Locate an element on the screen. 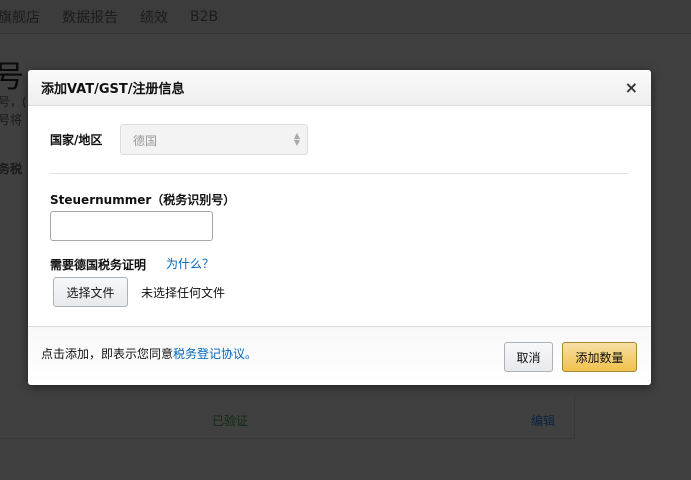 The width and height of the screenshot is (691, 480). modal-title: 添加VAT/GST/注册信息 is located at coordinates (113, 89).